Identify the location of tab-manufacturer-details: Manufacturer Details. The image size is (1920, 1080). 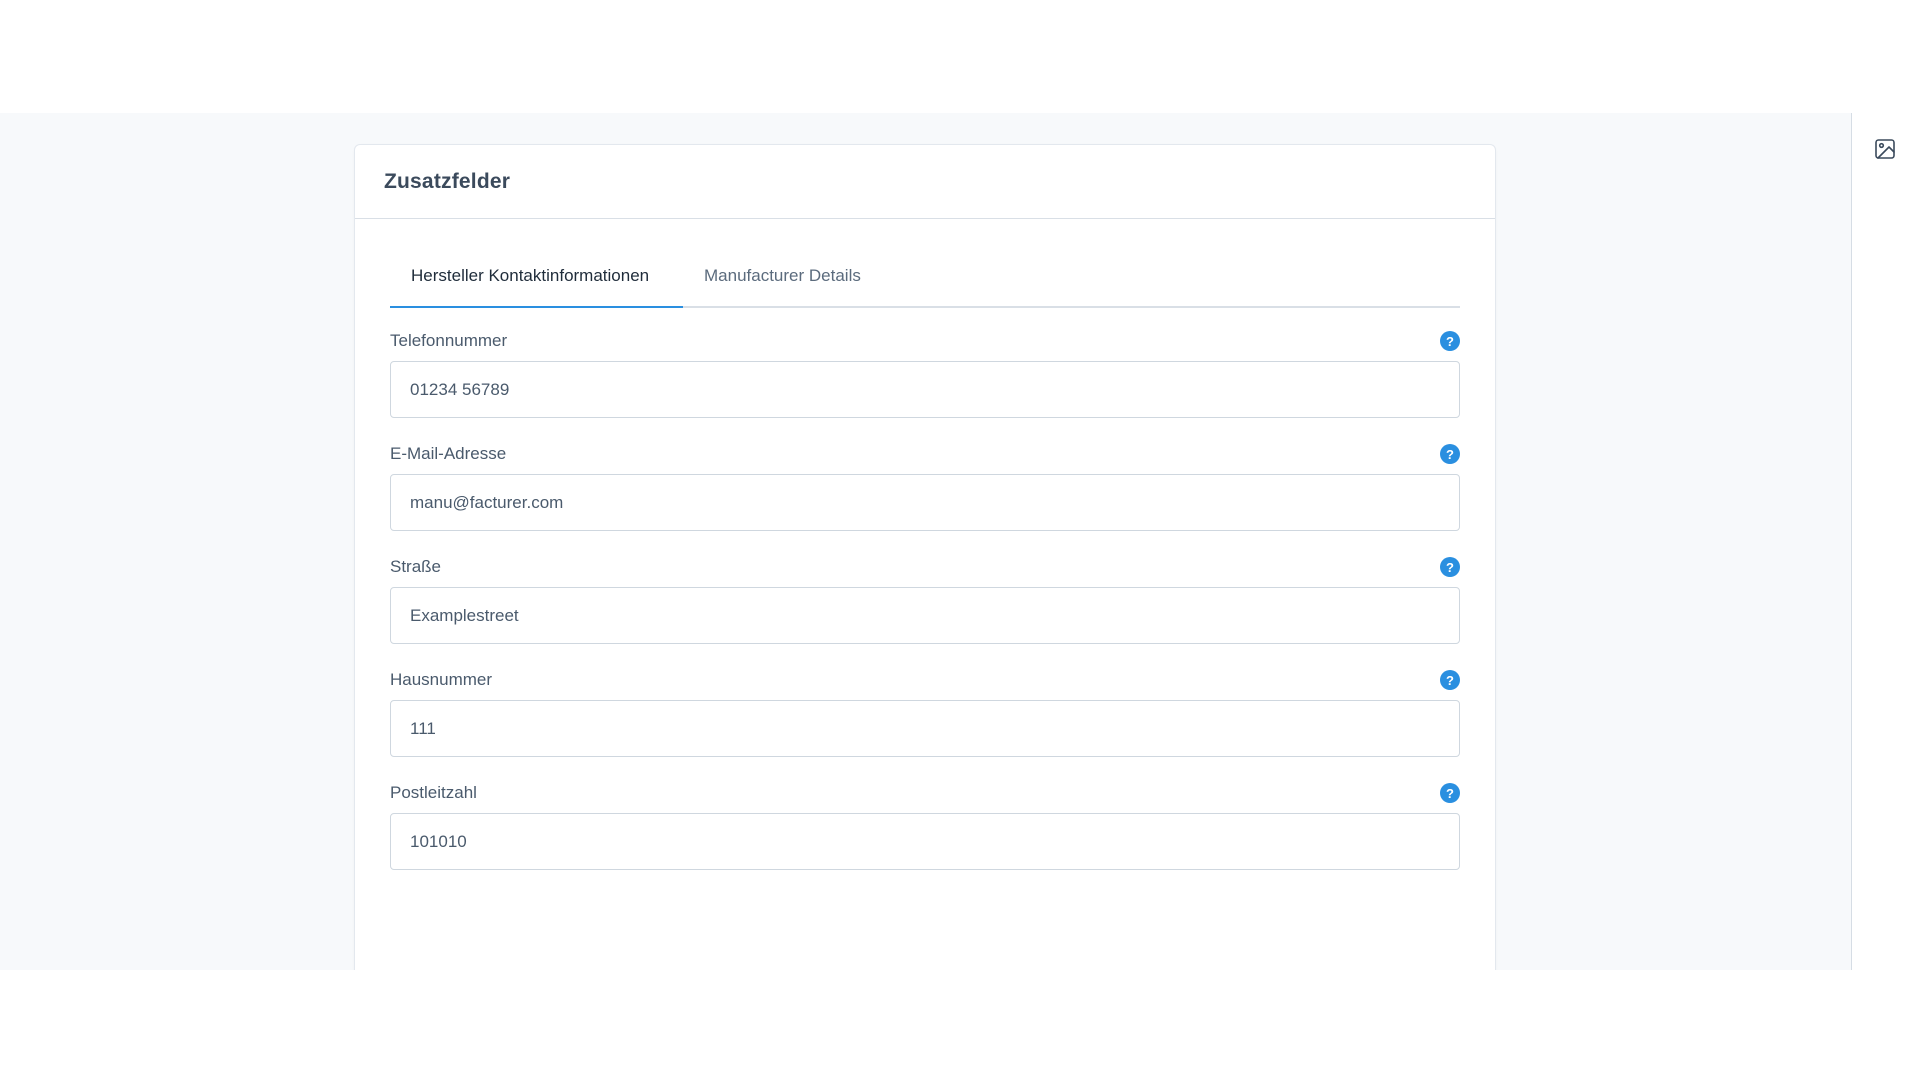
(782, 276).